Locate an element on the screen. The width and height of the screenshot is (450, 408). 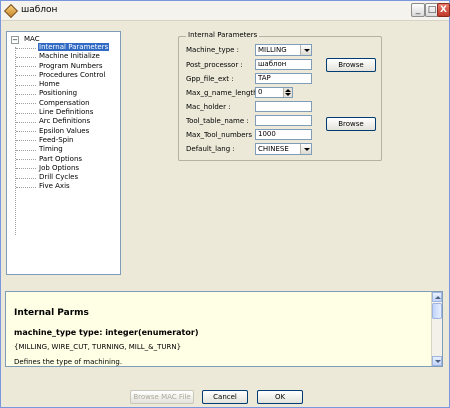
gpp-file-ext-label: Gpp_file_ext : is located at coordinates (210, 79).